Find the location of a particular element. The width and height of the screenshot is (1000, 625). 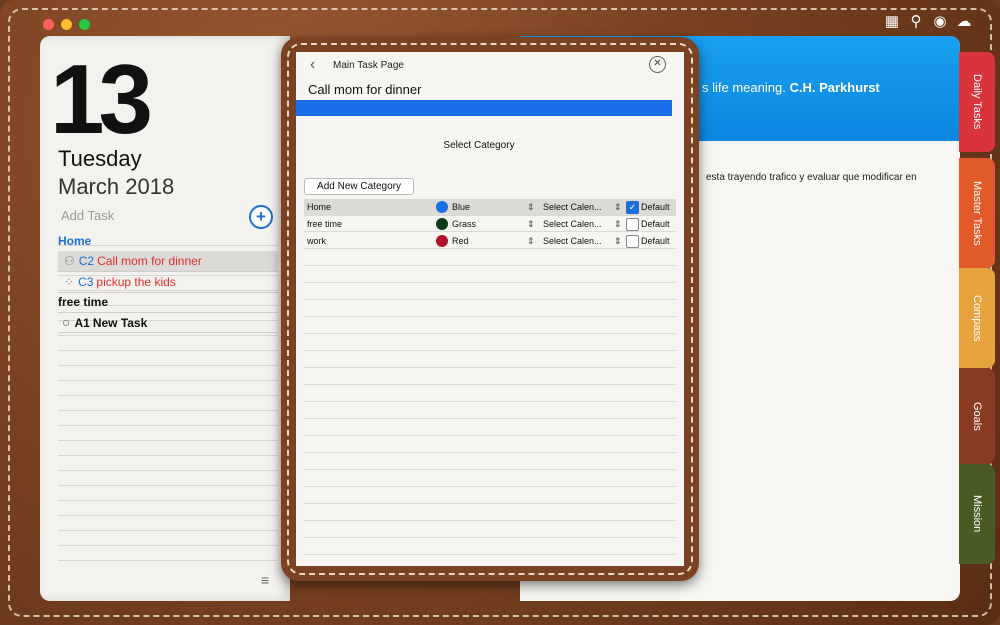

tab-label: Goals is located at coordinates (977, 416).